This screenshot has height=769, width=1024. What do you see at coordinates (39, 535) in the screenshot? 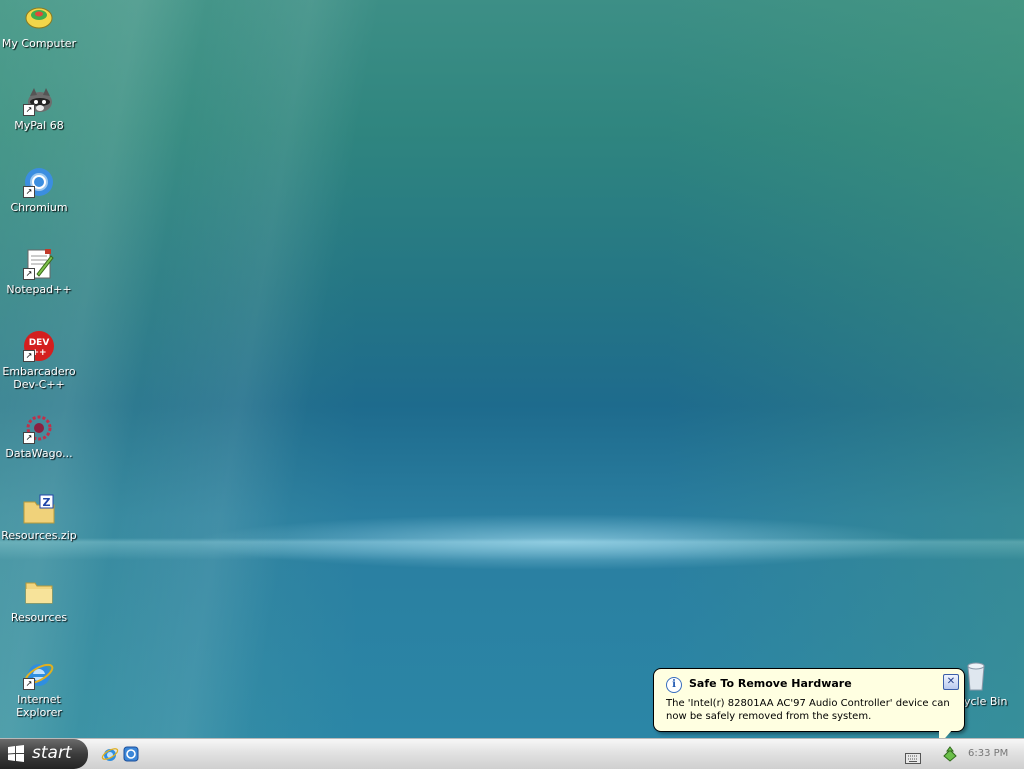
I see `desktop-icon-label: Resources.zip` at bounding box center [39, 535].